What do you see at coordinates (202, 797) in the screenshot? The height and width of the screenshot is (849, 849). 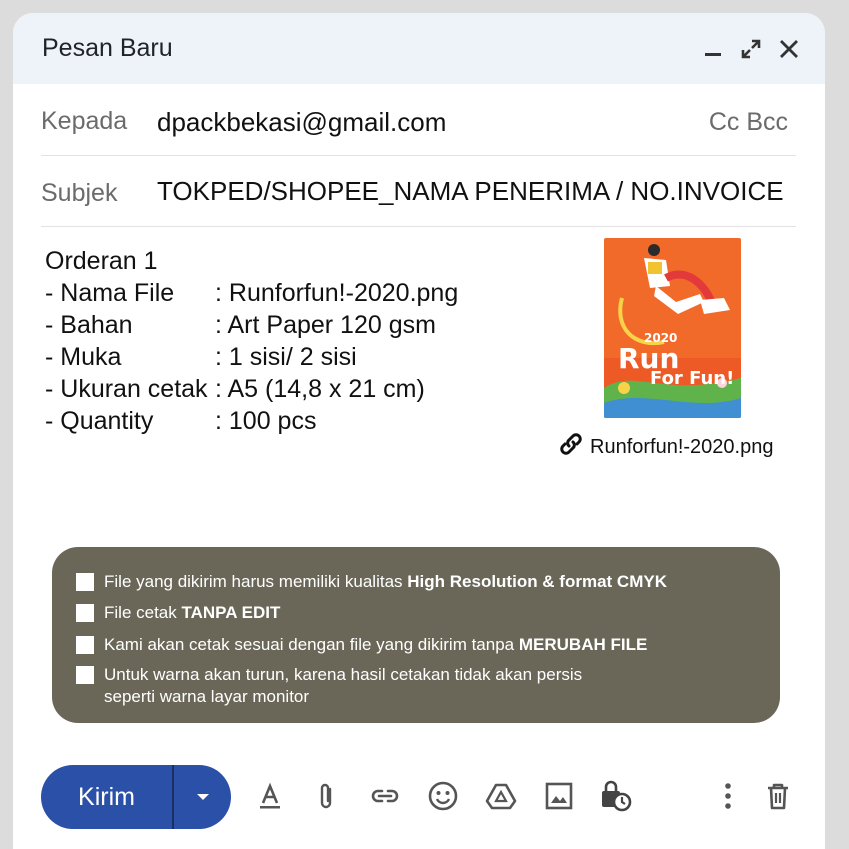 I see `chevron-down-icon` at bounding box center [202, 797].